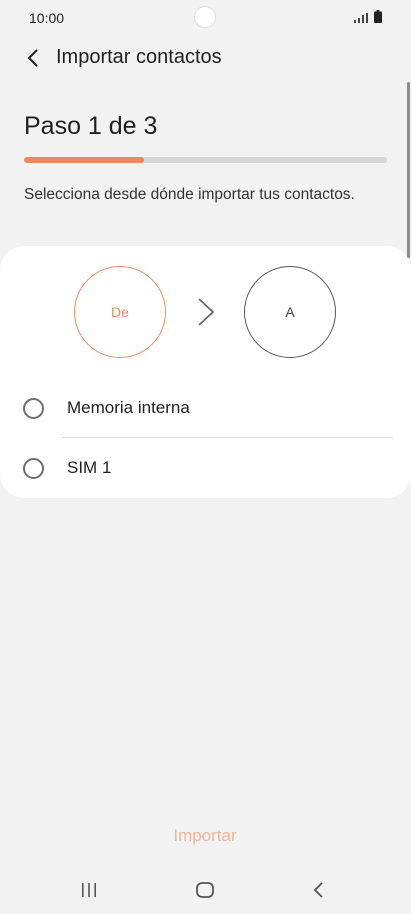 This screenshot has height=914, width=411. Describe the element at coordinates (128, 407) in the screenshot. I see `option-label: Memoria interna` at that location.